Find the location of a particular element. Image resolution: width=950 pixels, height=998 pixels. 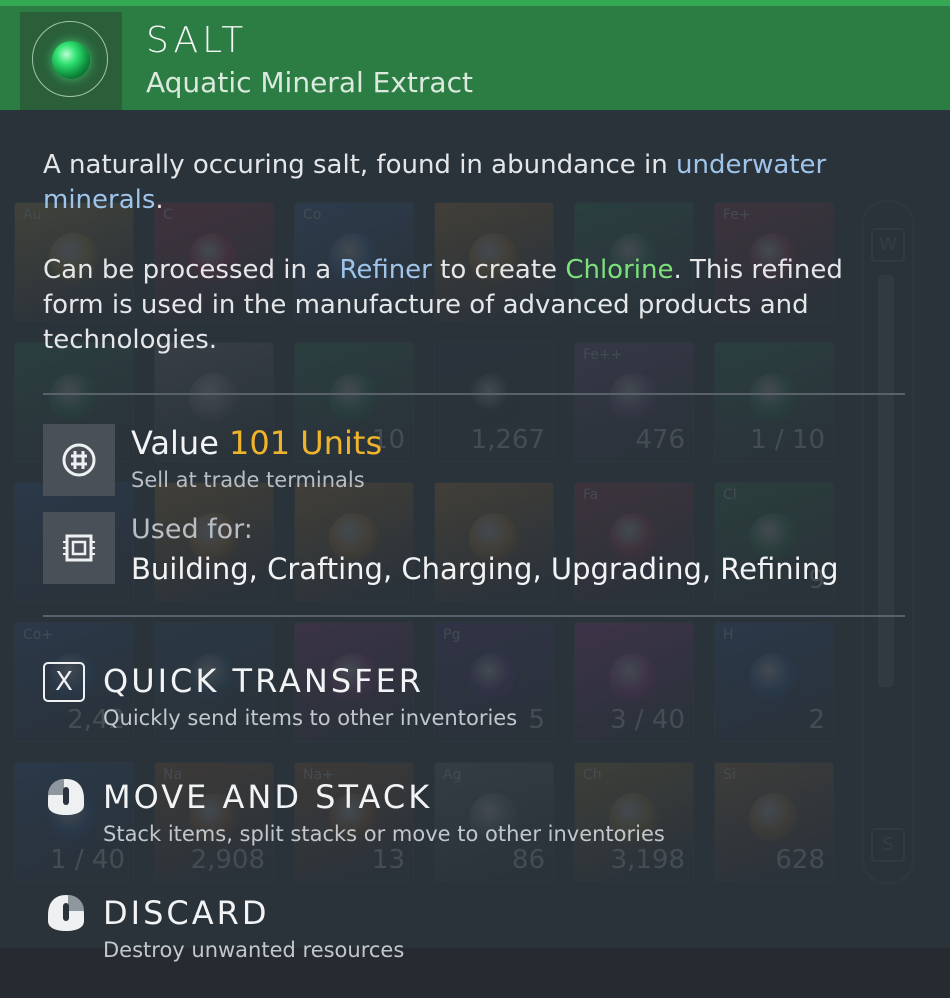

quick-transfer-description: Quickly send items to other inventories is located at coordinates (310, 718).